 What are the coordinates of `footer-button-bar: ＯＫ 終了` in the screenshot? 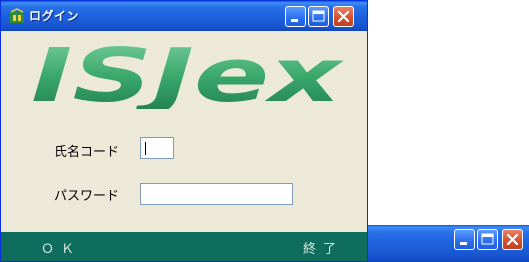 It's located at (184, 246).